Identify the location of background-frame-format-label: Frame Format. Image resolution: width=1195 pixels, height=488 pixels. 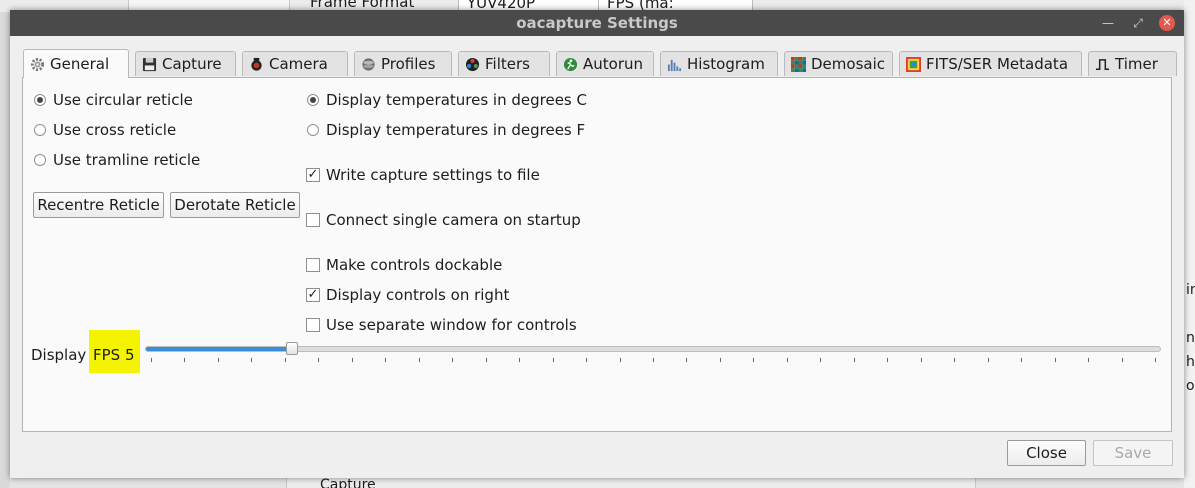
(362, 5).